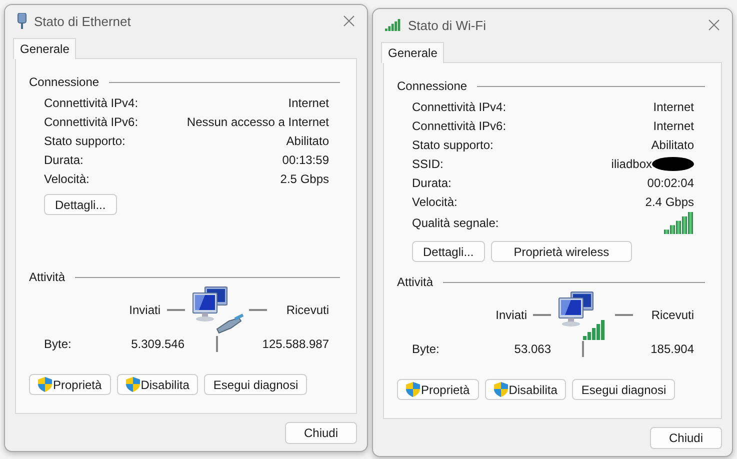  Describe the element at coordinates (304, 179) in the screenshot. I see `field-value: 2.5 Gbps` at that location.